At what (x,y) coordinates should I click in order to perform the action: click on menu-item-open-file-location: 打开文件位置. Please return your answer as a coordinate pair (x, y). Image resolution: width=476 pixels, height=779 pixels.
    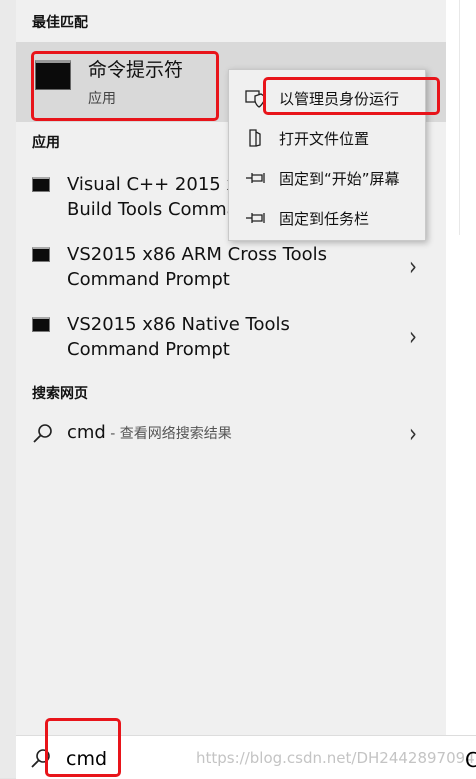
    Looking at the image, I should click on (327, 138).